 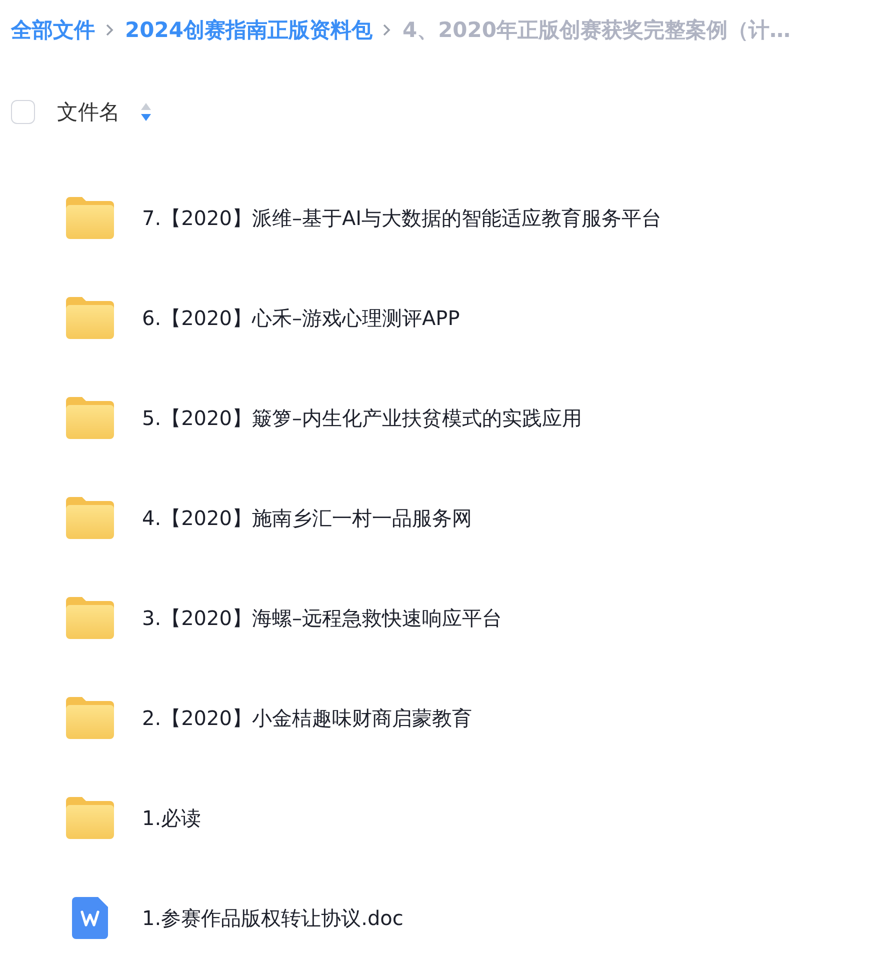 I want to click on file-name: 2.【2020】小金桔趣味财商启蒙教育, so click(x=307, y=718).